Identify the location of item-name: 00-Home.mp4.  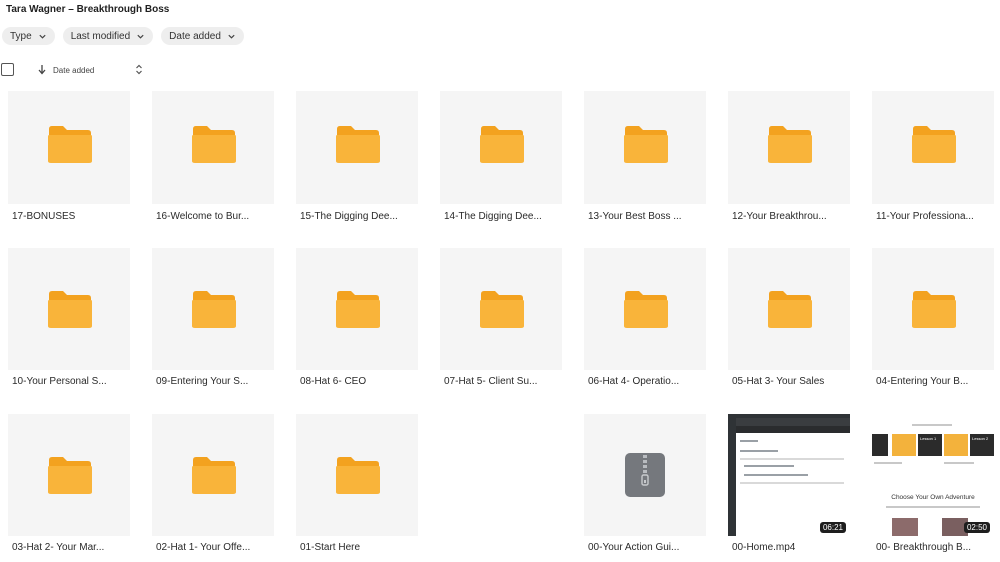
(764, 547).